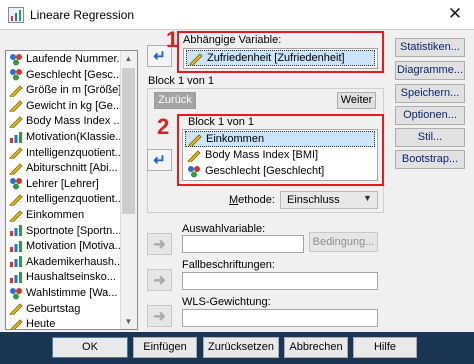 The height and width of the screenshot is (364, 474). I want to click on help-button: Hilfe, so click(385, 347).